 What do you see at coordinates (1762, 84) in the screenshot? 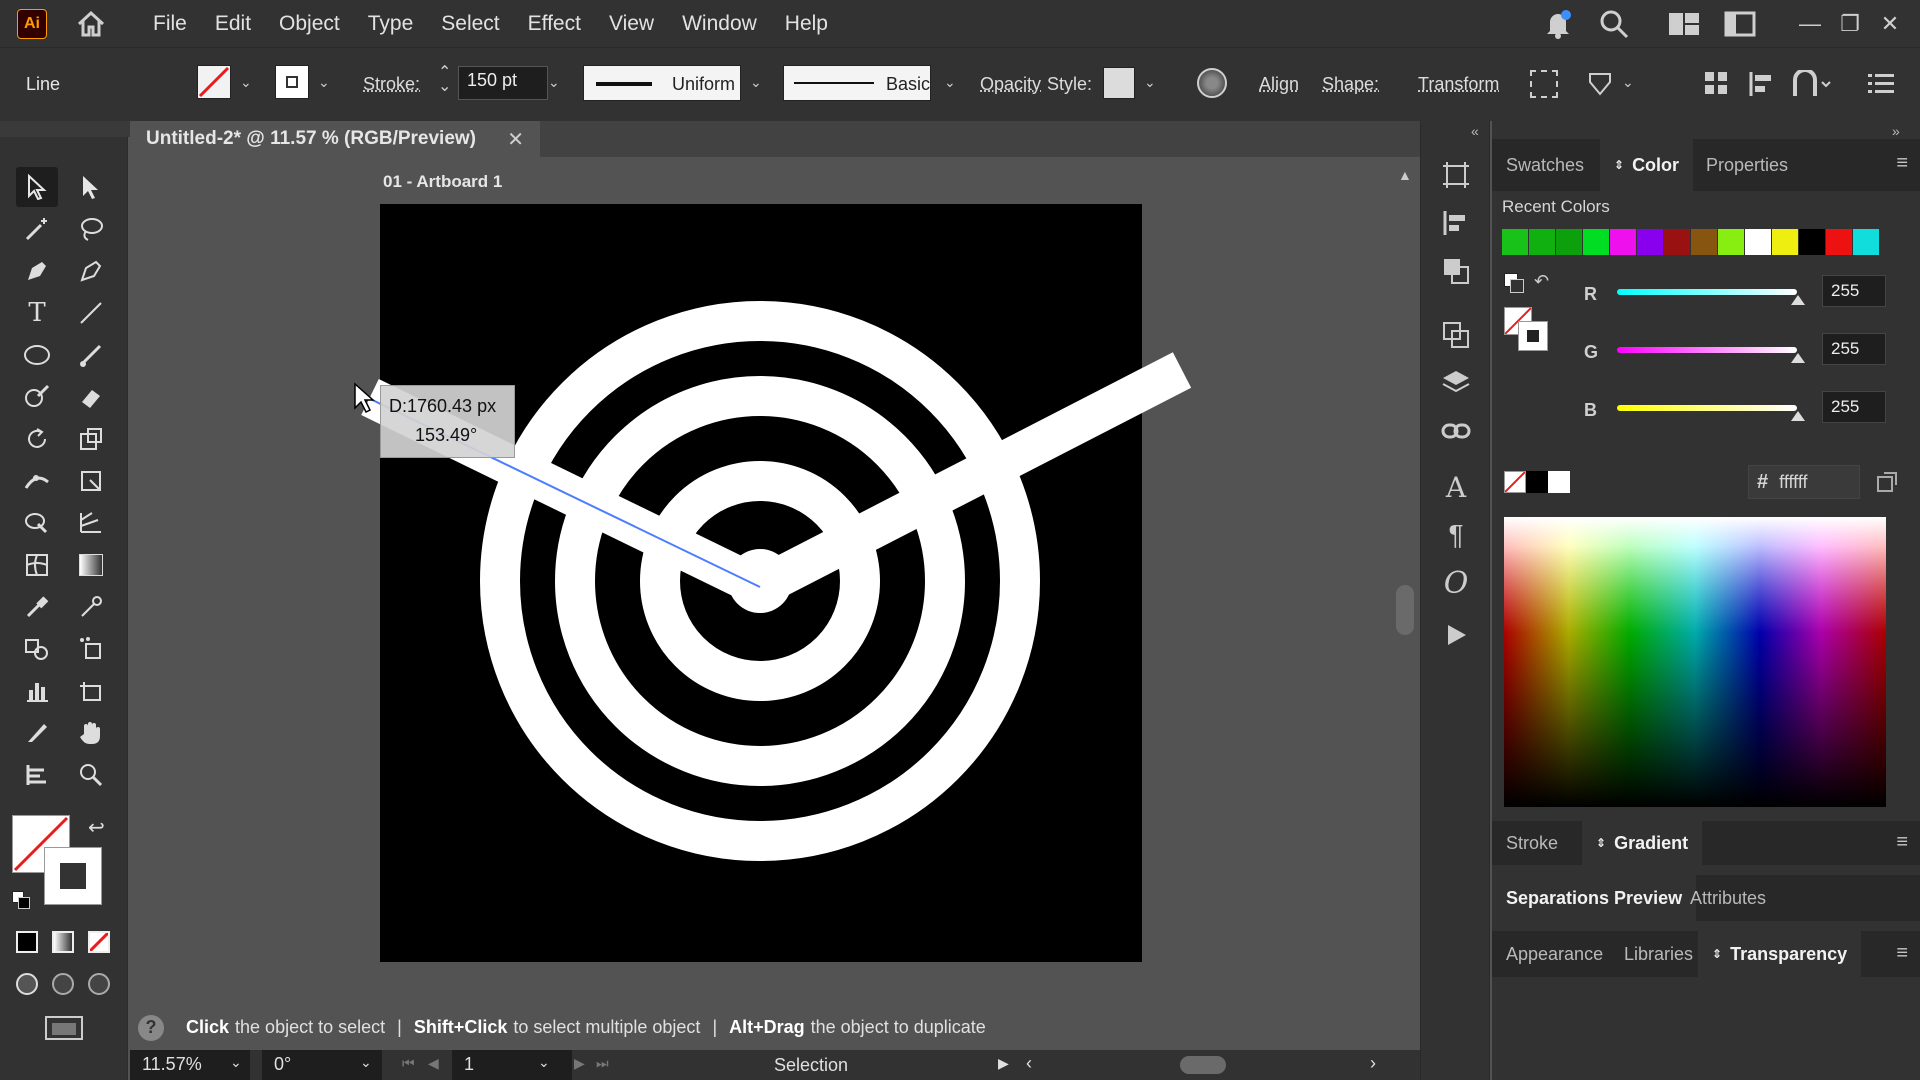
I see `align-left-icon` at bounding box center [1762, 84].